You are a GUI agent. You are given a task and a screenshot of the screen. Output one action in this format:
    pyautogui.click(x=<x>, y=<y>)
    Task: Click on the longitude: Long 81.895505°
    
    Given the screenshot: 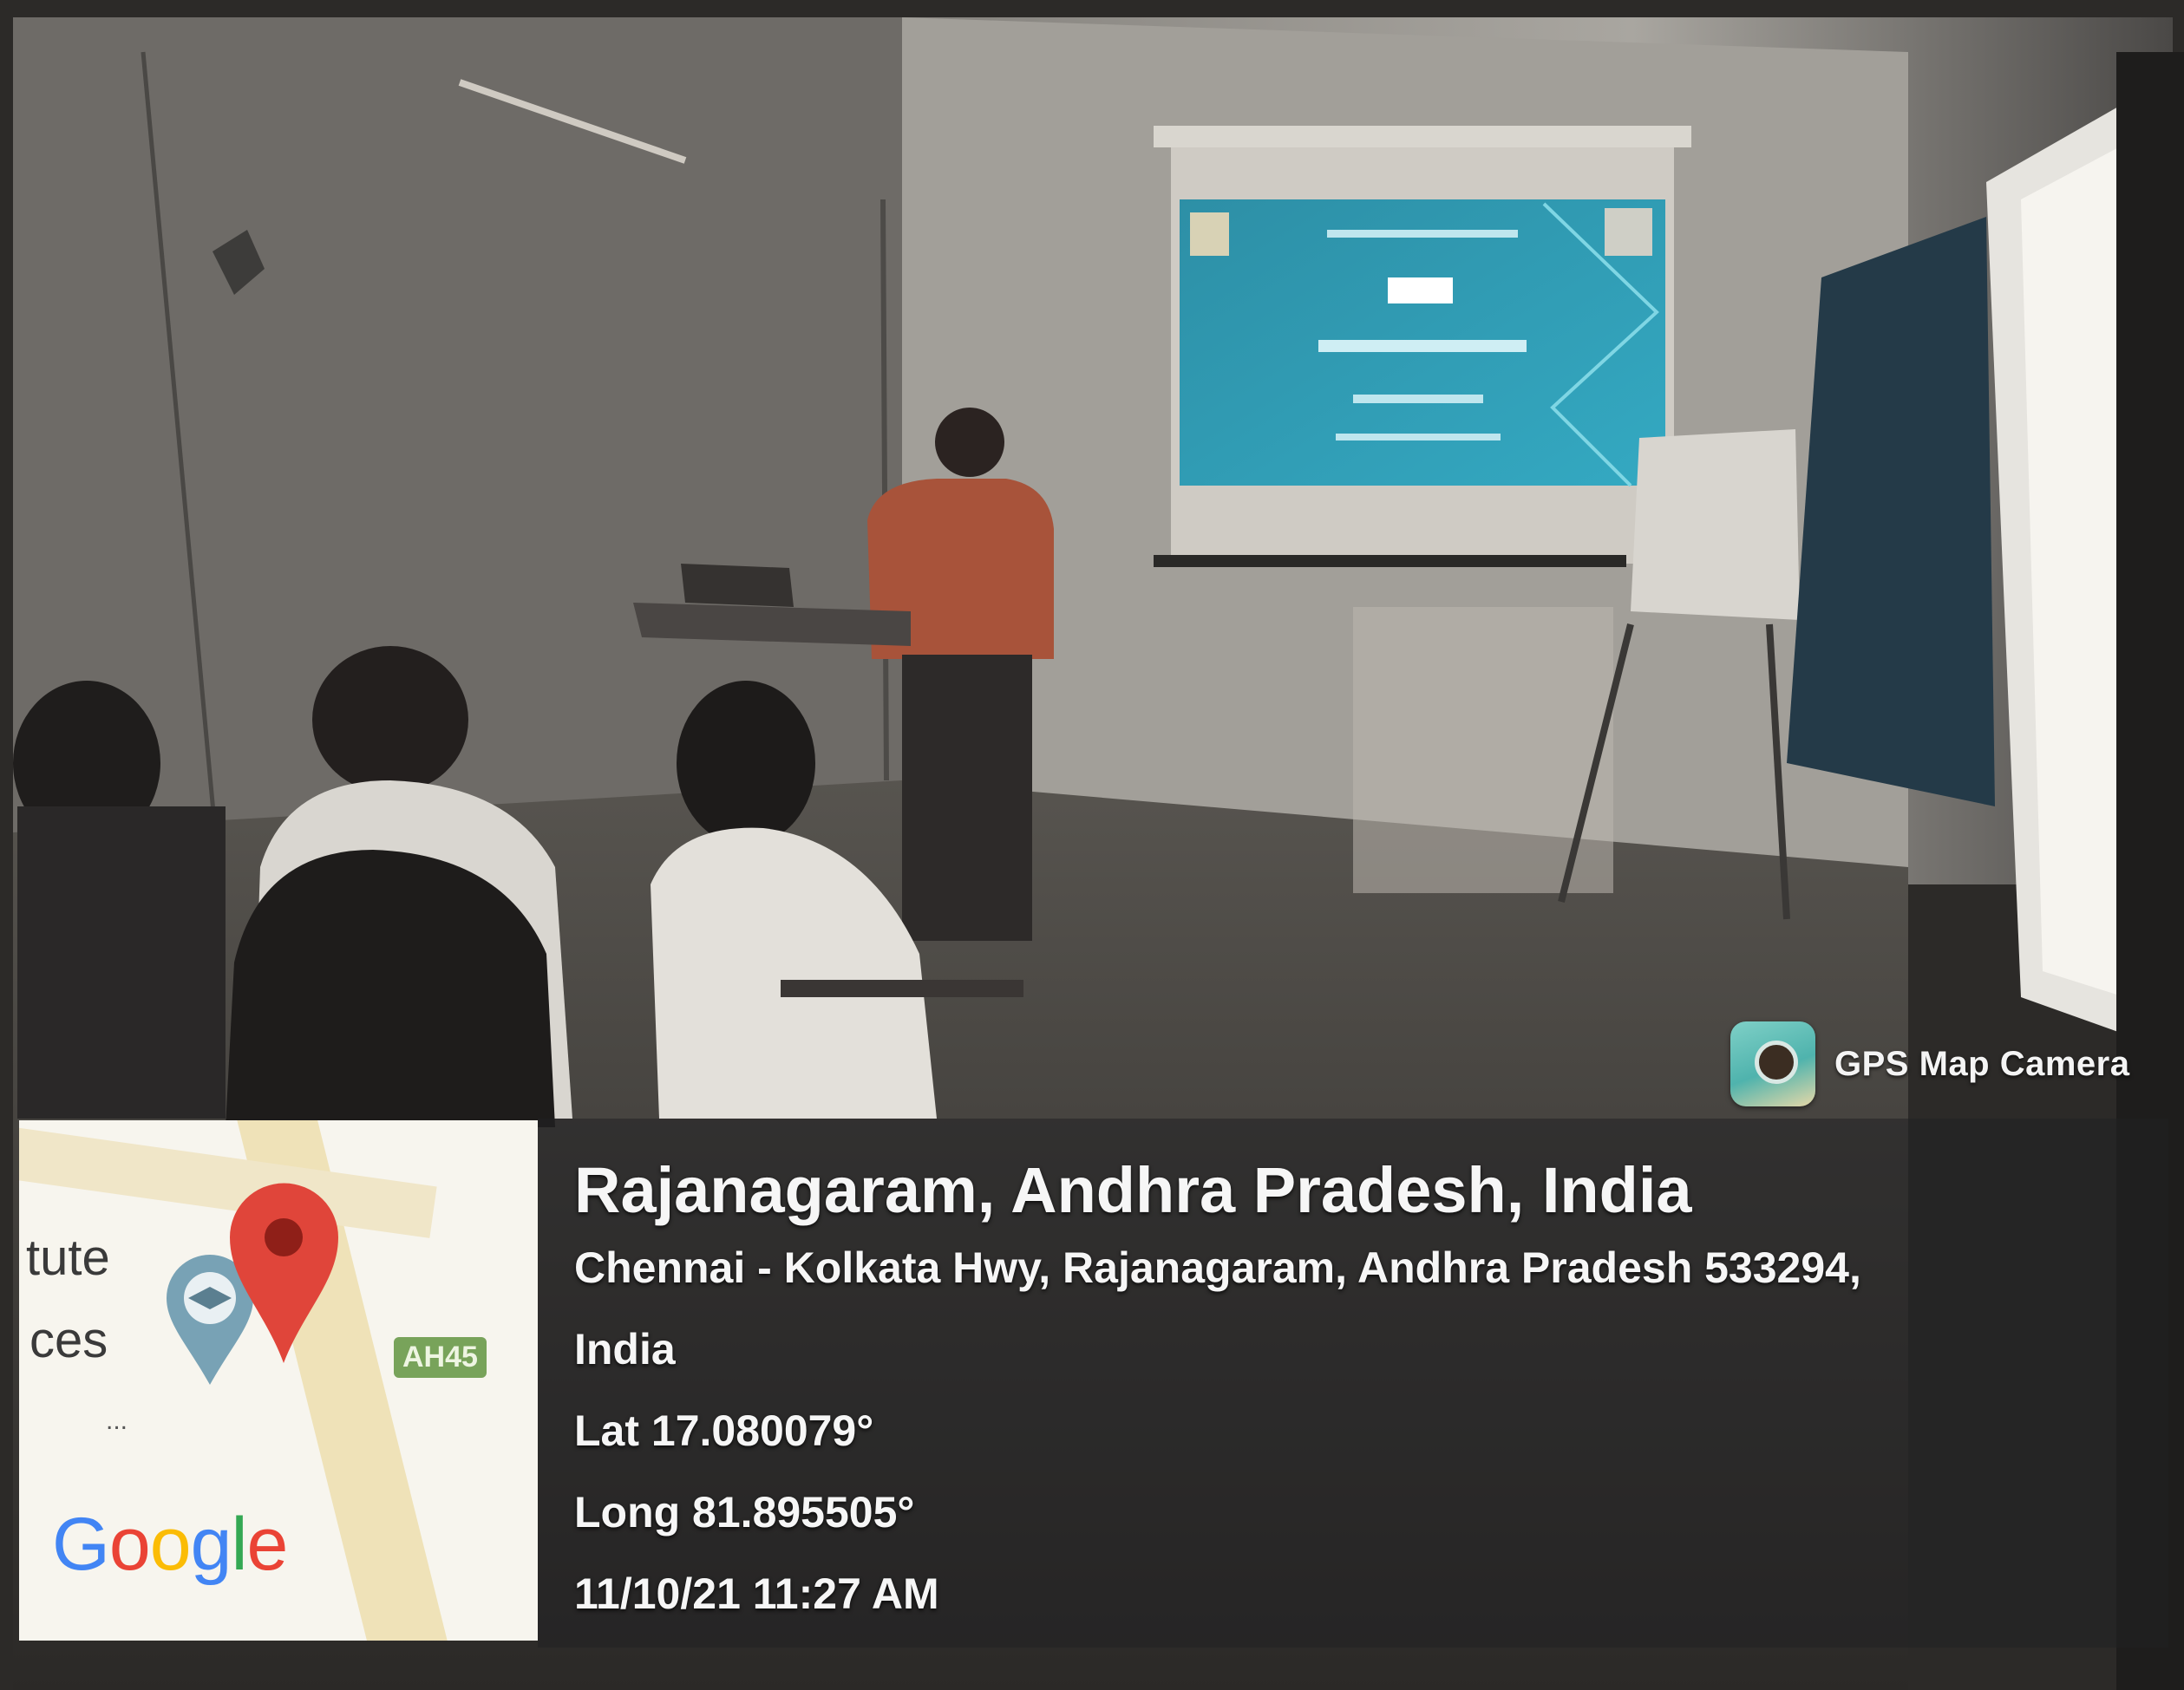 What is the action you would take?
    pyautogui.click(x=744, y=1512)
    